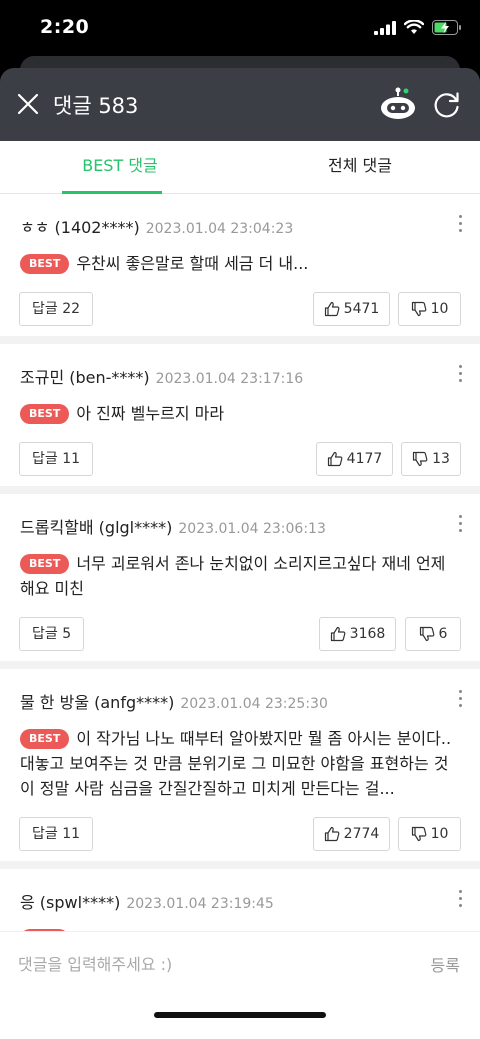 The image size is (480, 1039). I want to click on like-button: 2774, so click(351, 834).